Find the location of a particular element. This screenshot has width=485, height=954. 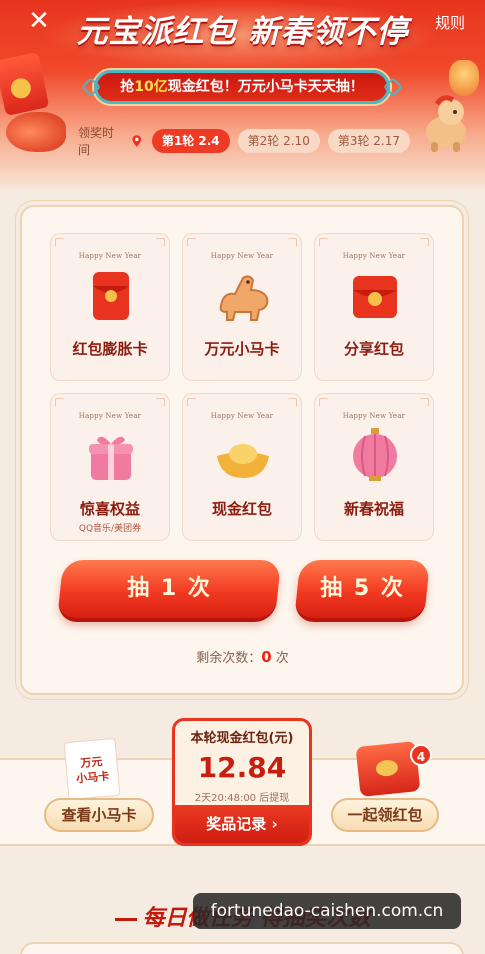

remaining-count: 0 is located at coordinates (266, 657).